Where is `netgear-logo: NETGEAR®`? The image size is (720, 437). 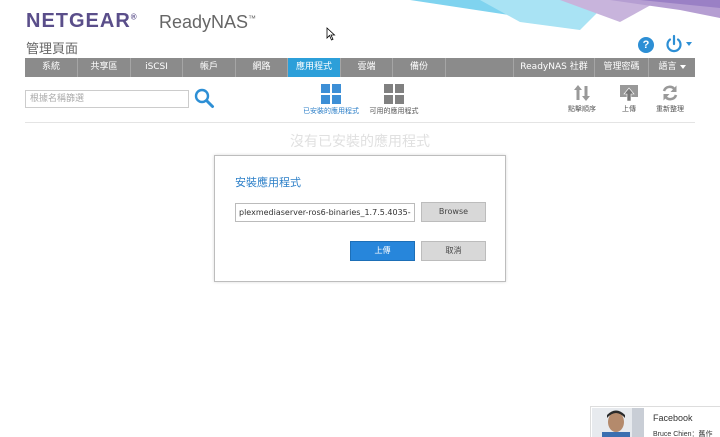
netgear-logo: NETGEAR® is located at coordinates (82, 21).